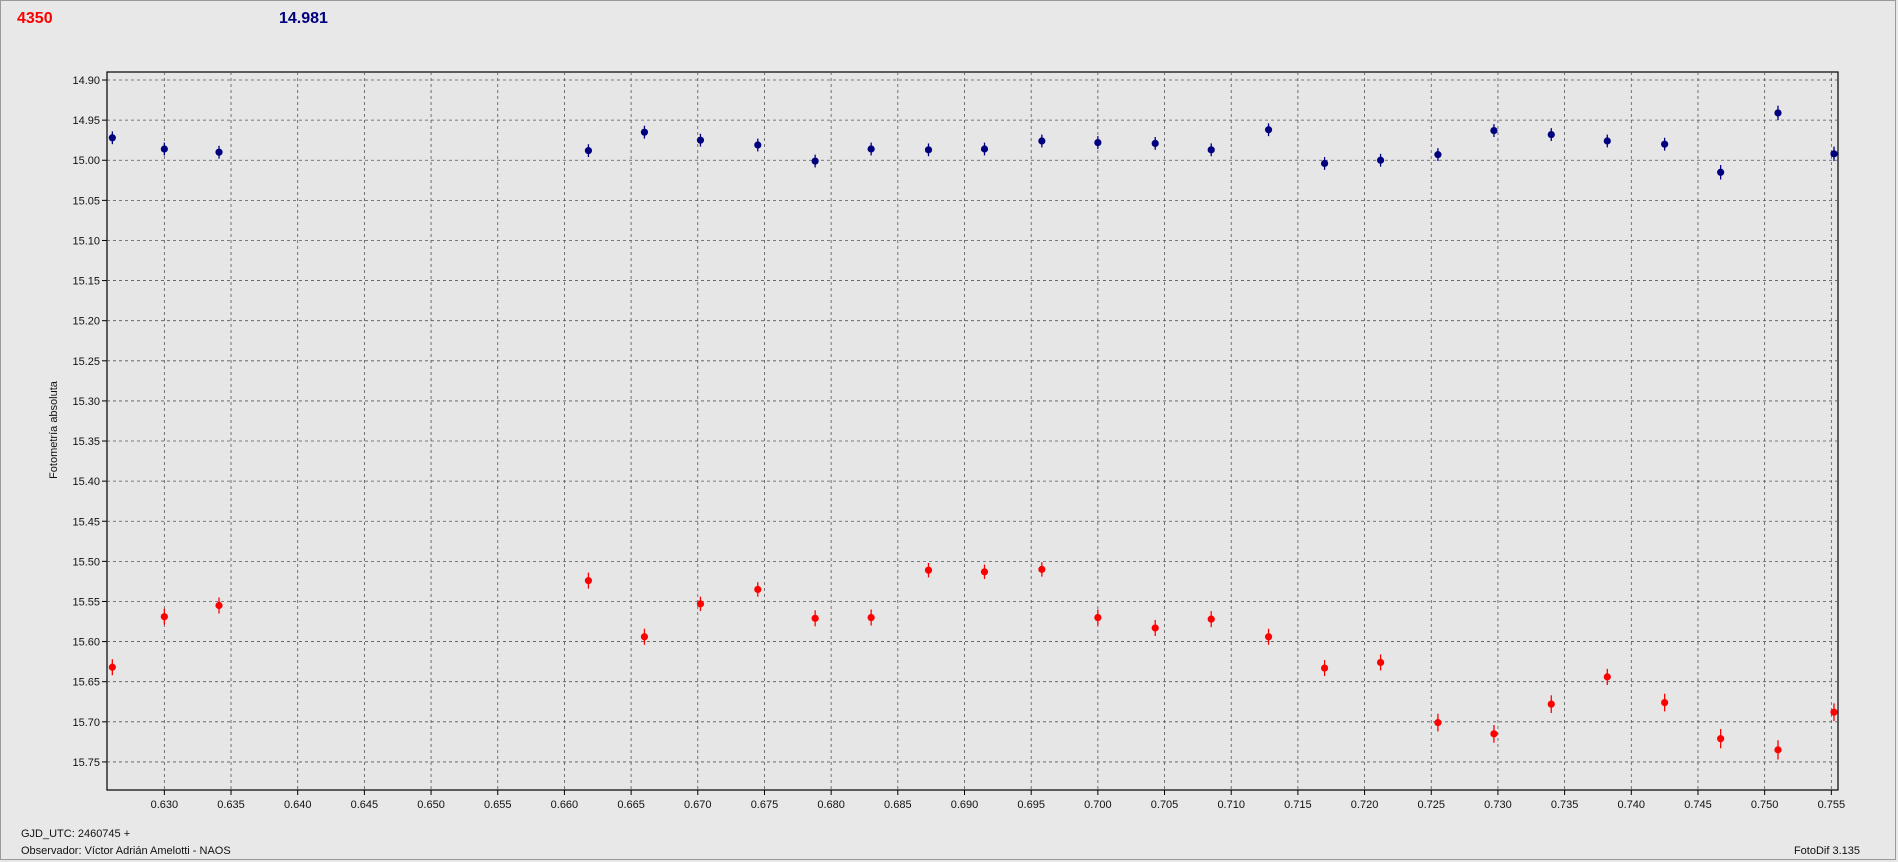  Describe the element at coordinates (1765, 805) in the screenshot. I see `x-tick-label: 0.750` at that location.